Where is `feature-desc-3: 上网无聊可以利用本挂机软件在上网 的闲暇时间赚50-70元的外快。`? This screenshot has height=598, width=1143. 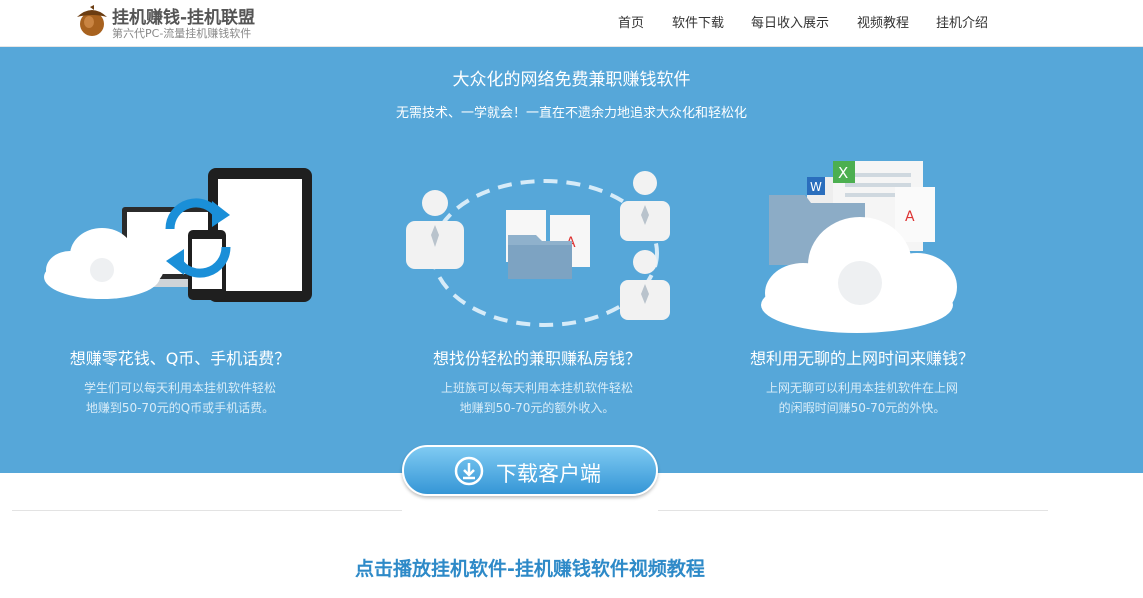
feature-desc-3: 上网无聊可以利用本挂机软件在上网 的闲暇时间赚50-70元的外快。 is located at coordinates (862, 398).